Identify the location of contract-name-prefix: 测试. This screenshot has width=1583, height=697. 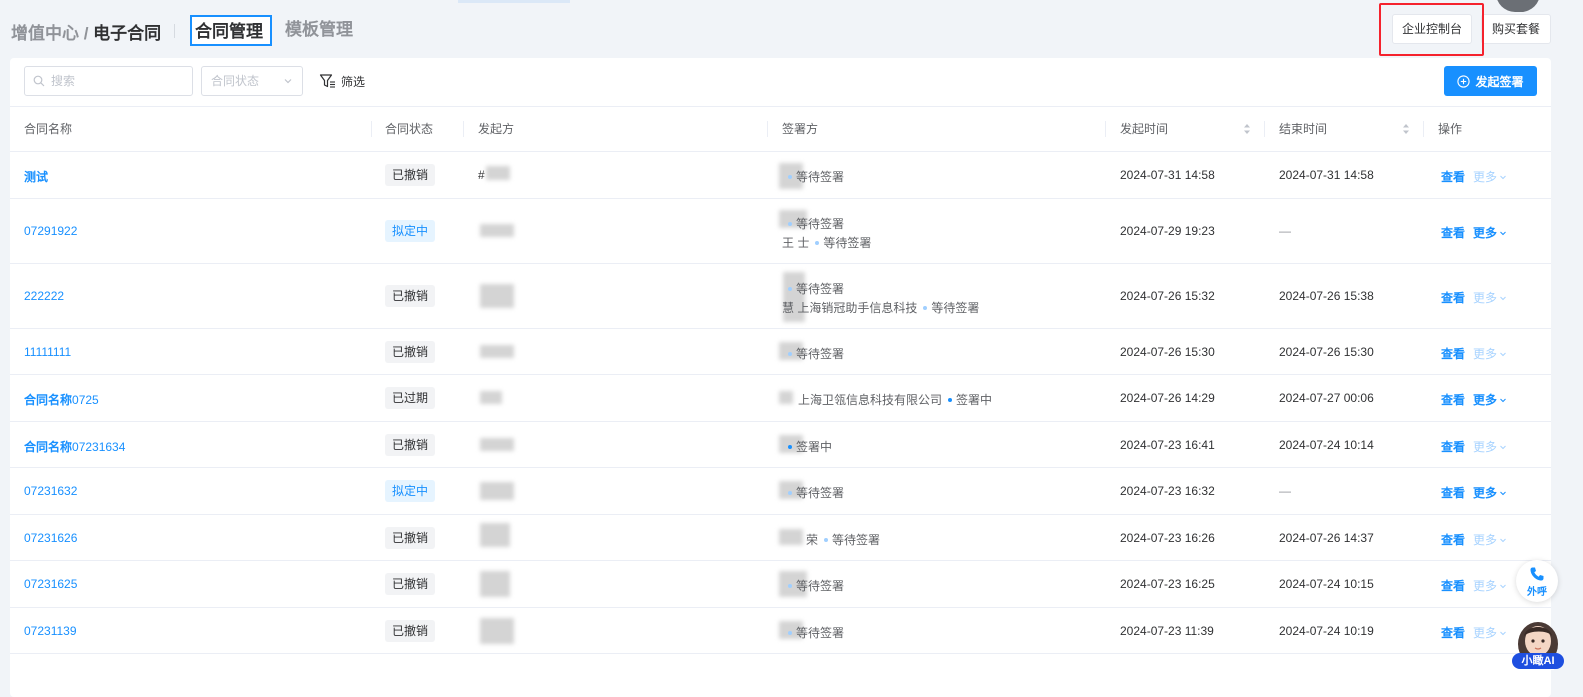
(36, 177).